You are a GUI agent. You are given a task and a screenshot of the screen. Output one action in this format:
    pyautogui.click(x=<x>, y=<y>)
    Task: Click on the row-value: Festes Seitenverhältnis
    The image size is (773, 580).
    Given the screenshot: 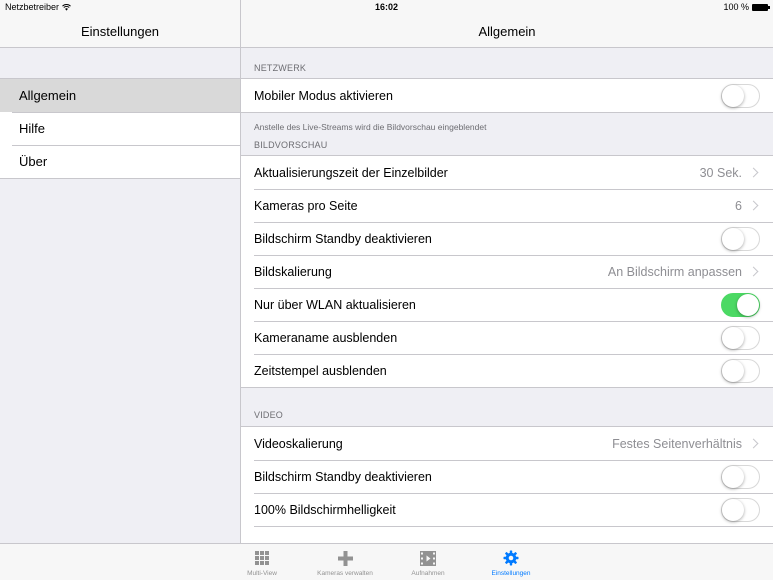 What is the action you would take?
    pyautogui.click(x=677, y=443)
    